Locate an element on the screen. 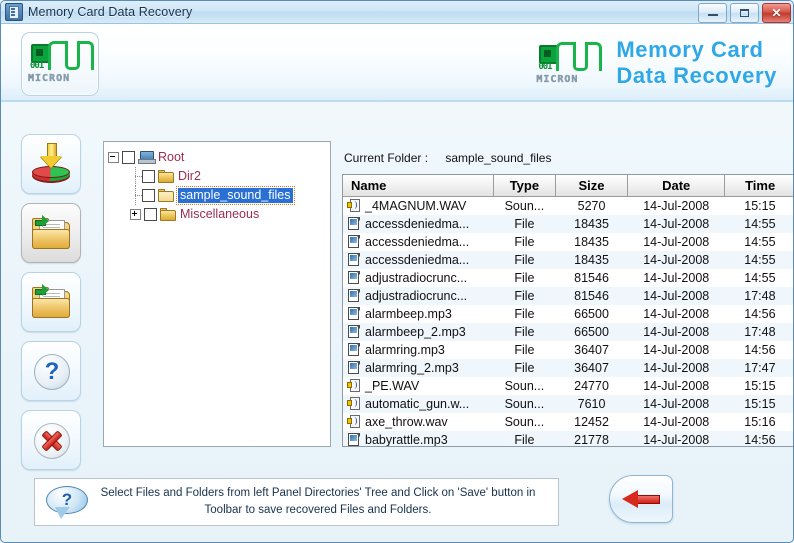  expand-toggle-icon is located at coordinates (135, 214).